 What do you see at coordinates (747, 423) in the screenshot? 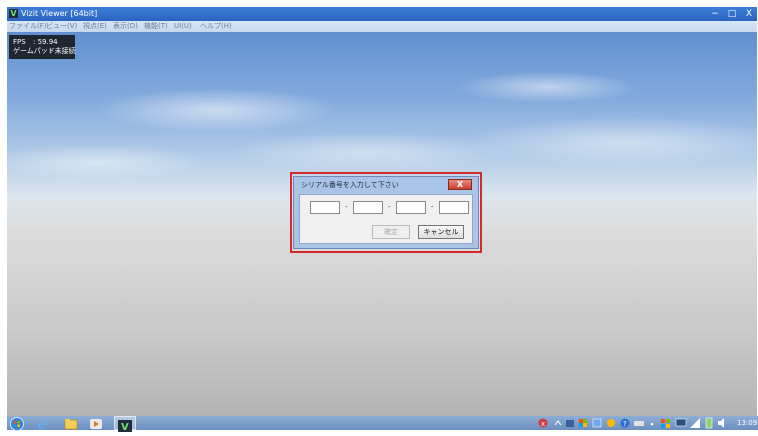
I see `taskbar-clock: 13:09` at bounding box center [747, 423].